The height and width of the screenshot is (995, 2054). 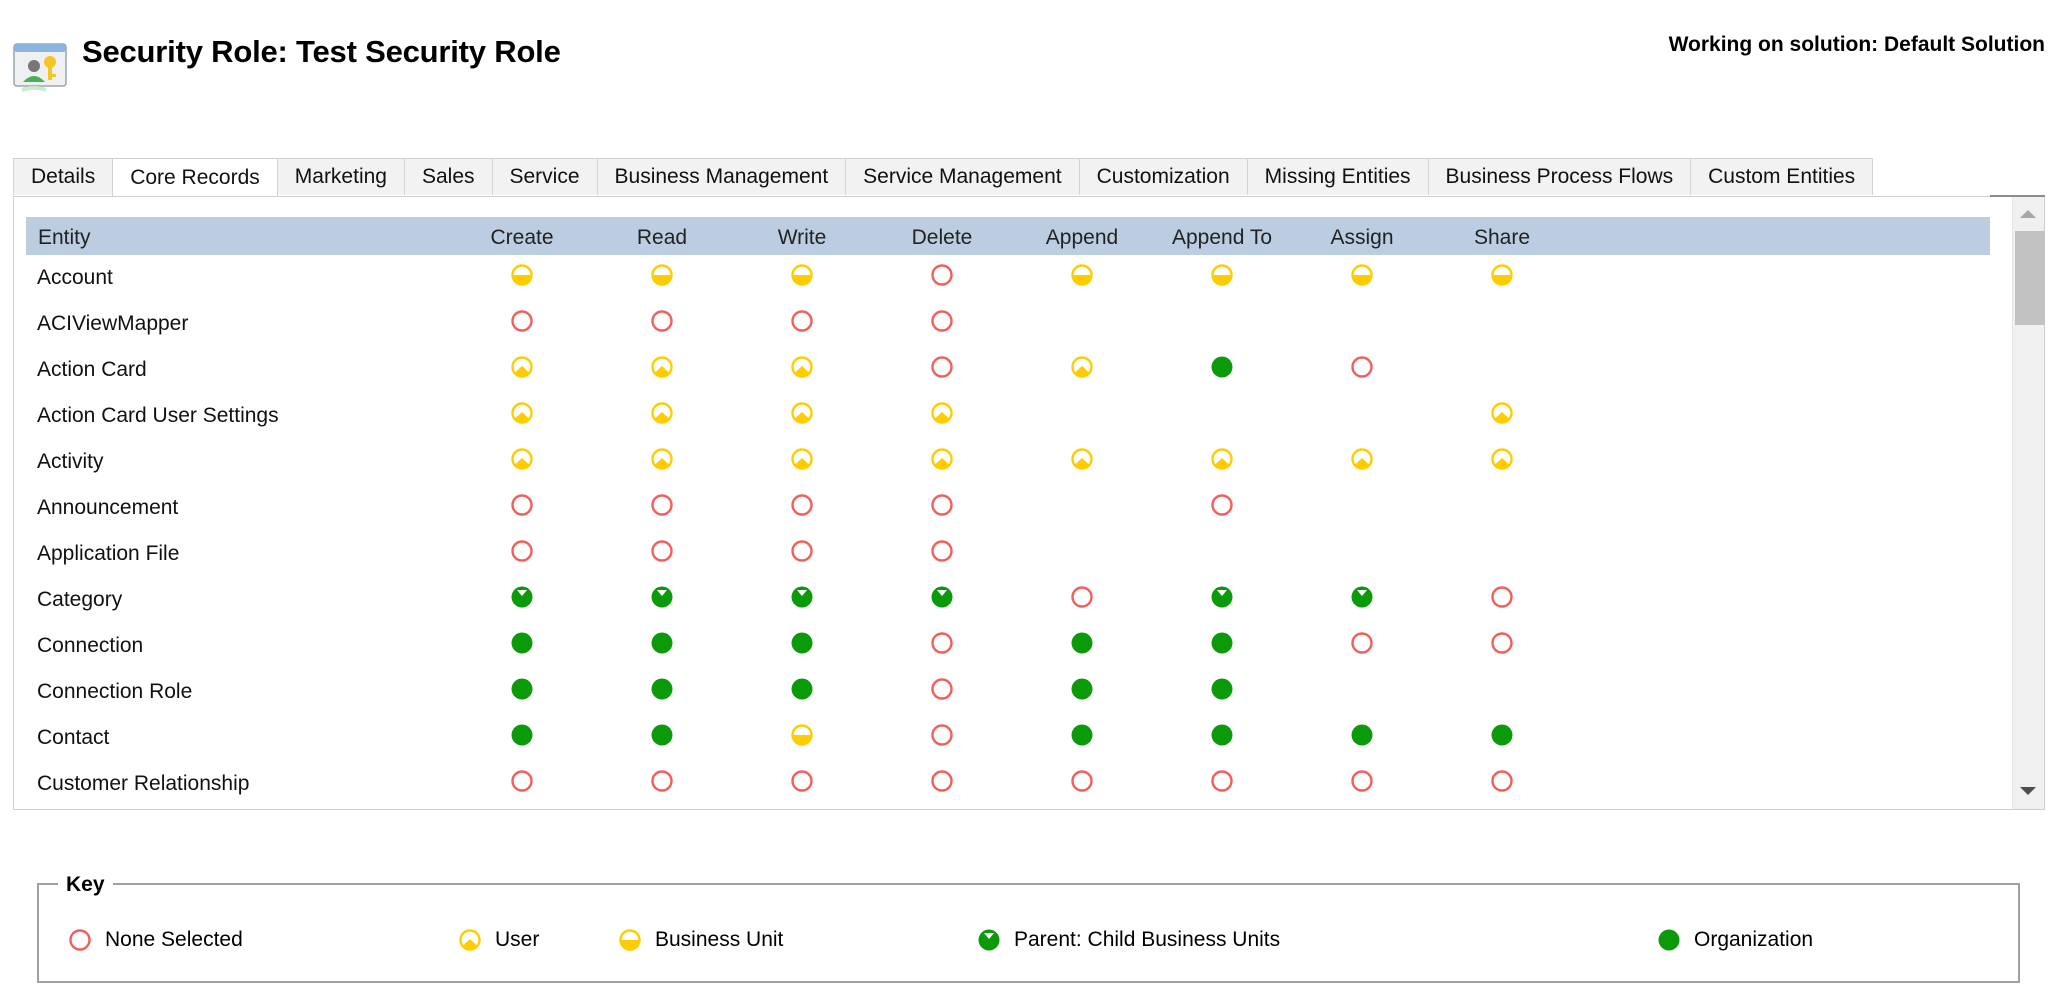 I want to click on scroll-thumb, so click(x=2030, y=278).